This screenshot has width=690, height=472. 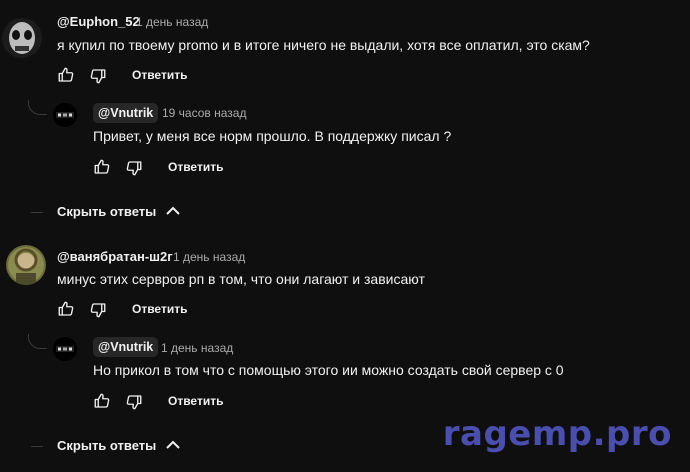 What do you see at coordinates (197, 348) in the screenshot?
I see `reply-time: 1 день назад` at bounding box center [197, 348].